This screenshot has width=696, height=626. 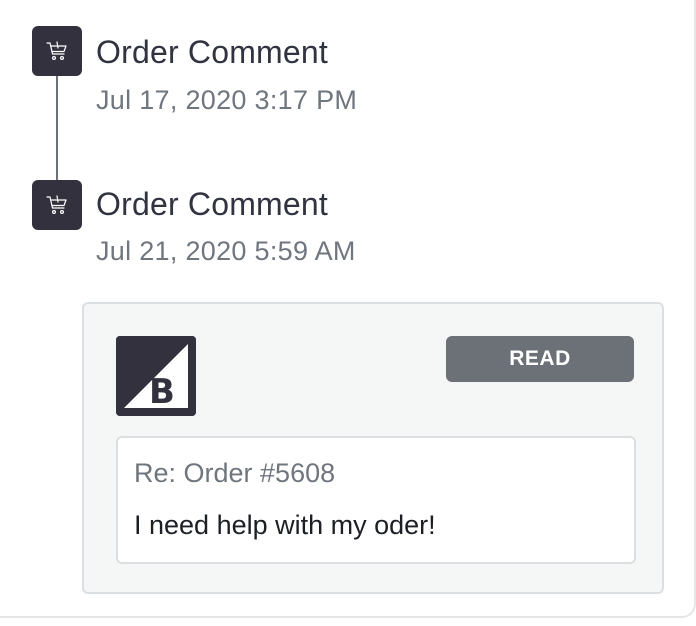 I want to click on svg-text: B, so click(x=162, y=392).